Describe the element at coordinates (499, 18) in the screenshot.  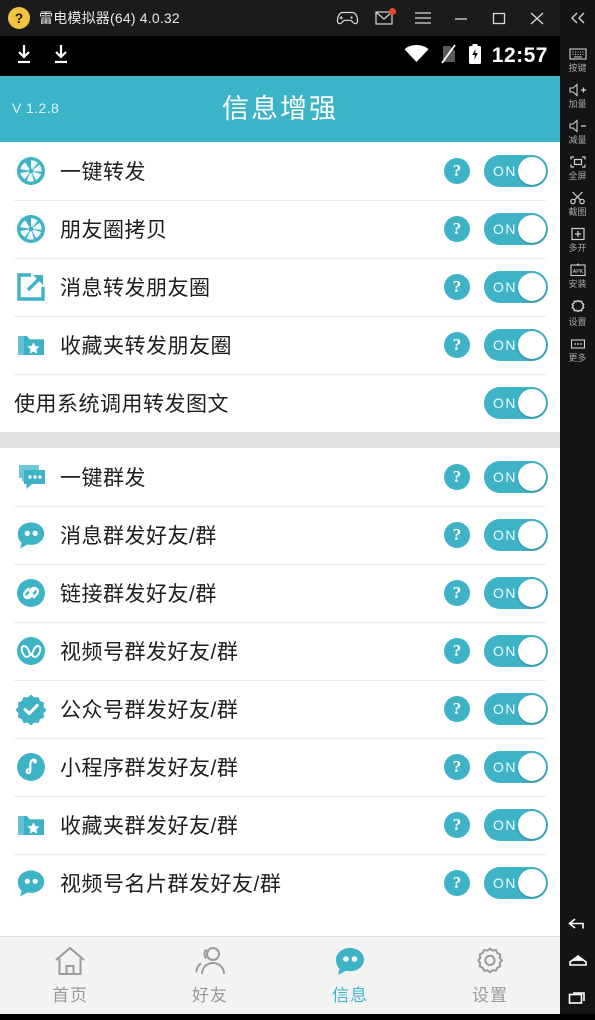
I see `maximize-icon` at that location.